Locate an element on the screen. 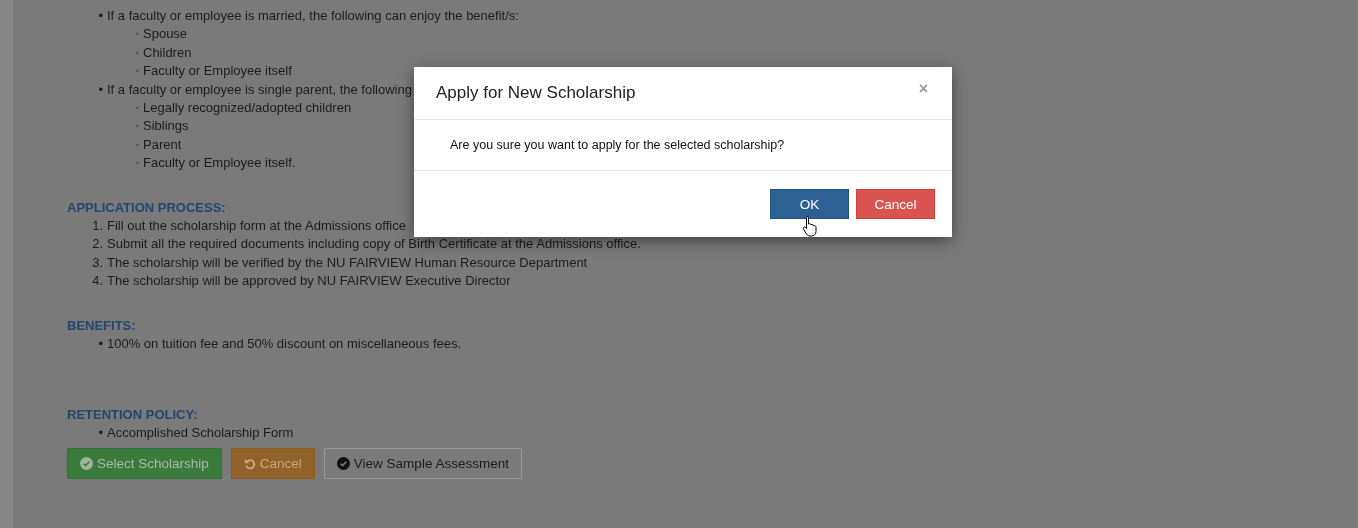 This screenshot has width=1358, height=528. list-item: Fill out the scholarship form at the Admissions office is located at coordinates (256, 226).